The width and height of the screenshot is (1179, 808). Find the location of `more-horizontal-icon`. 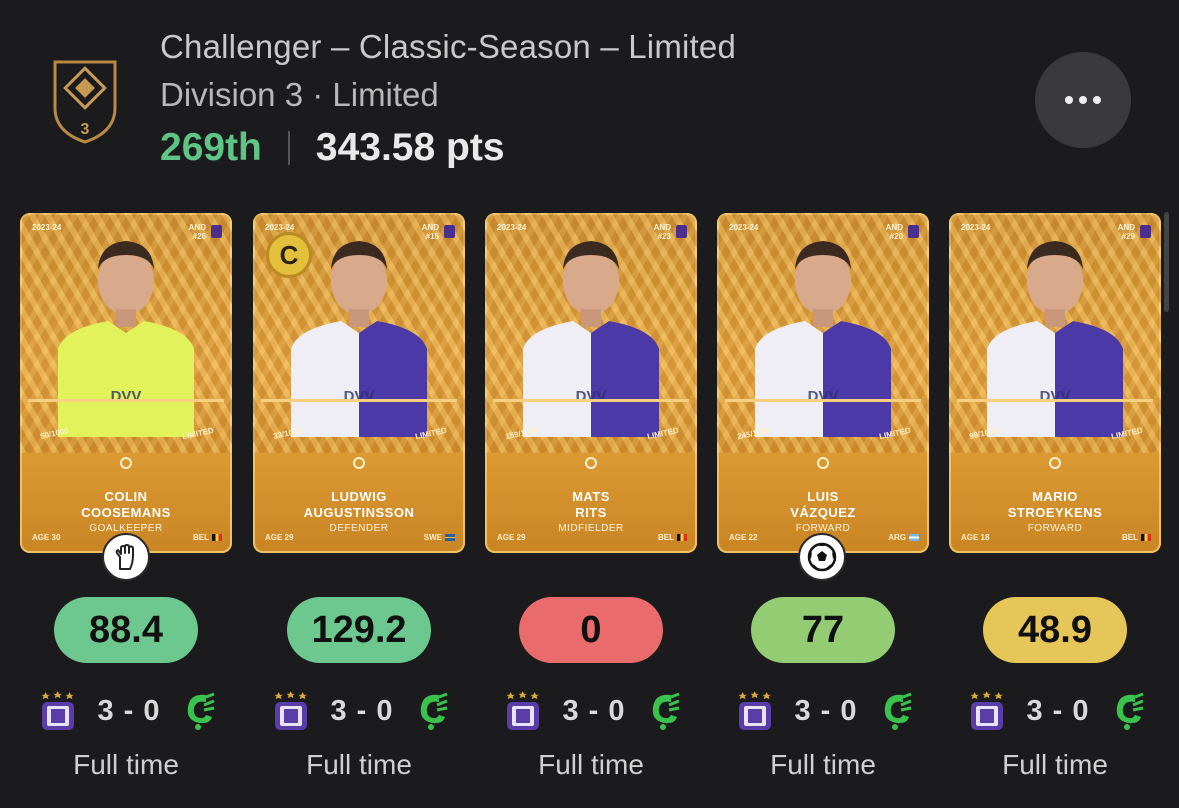

more-horizontal-icon is located at coordinates (1069, 100).